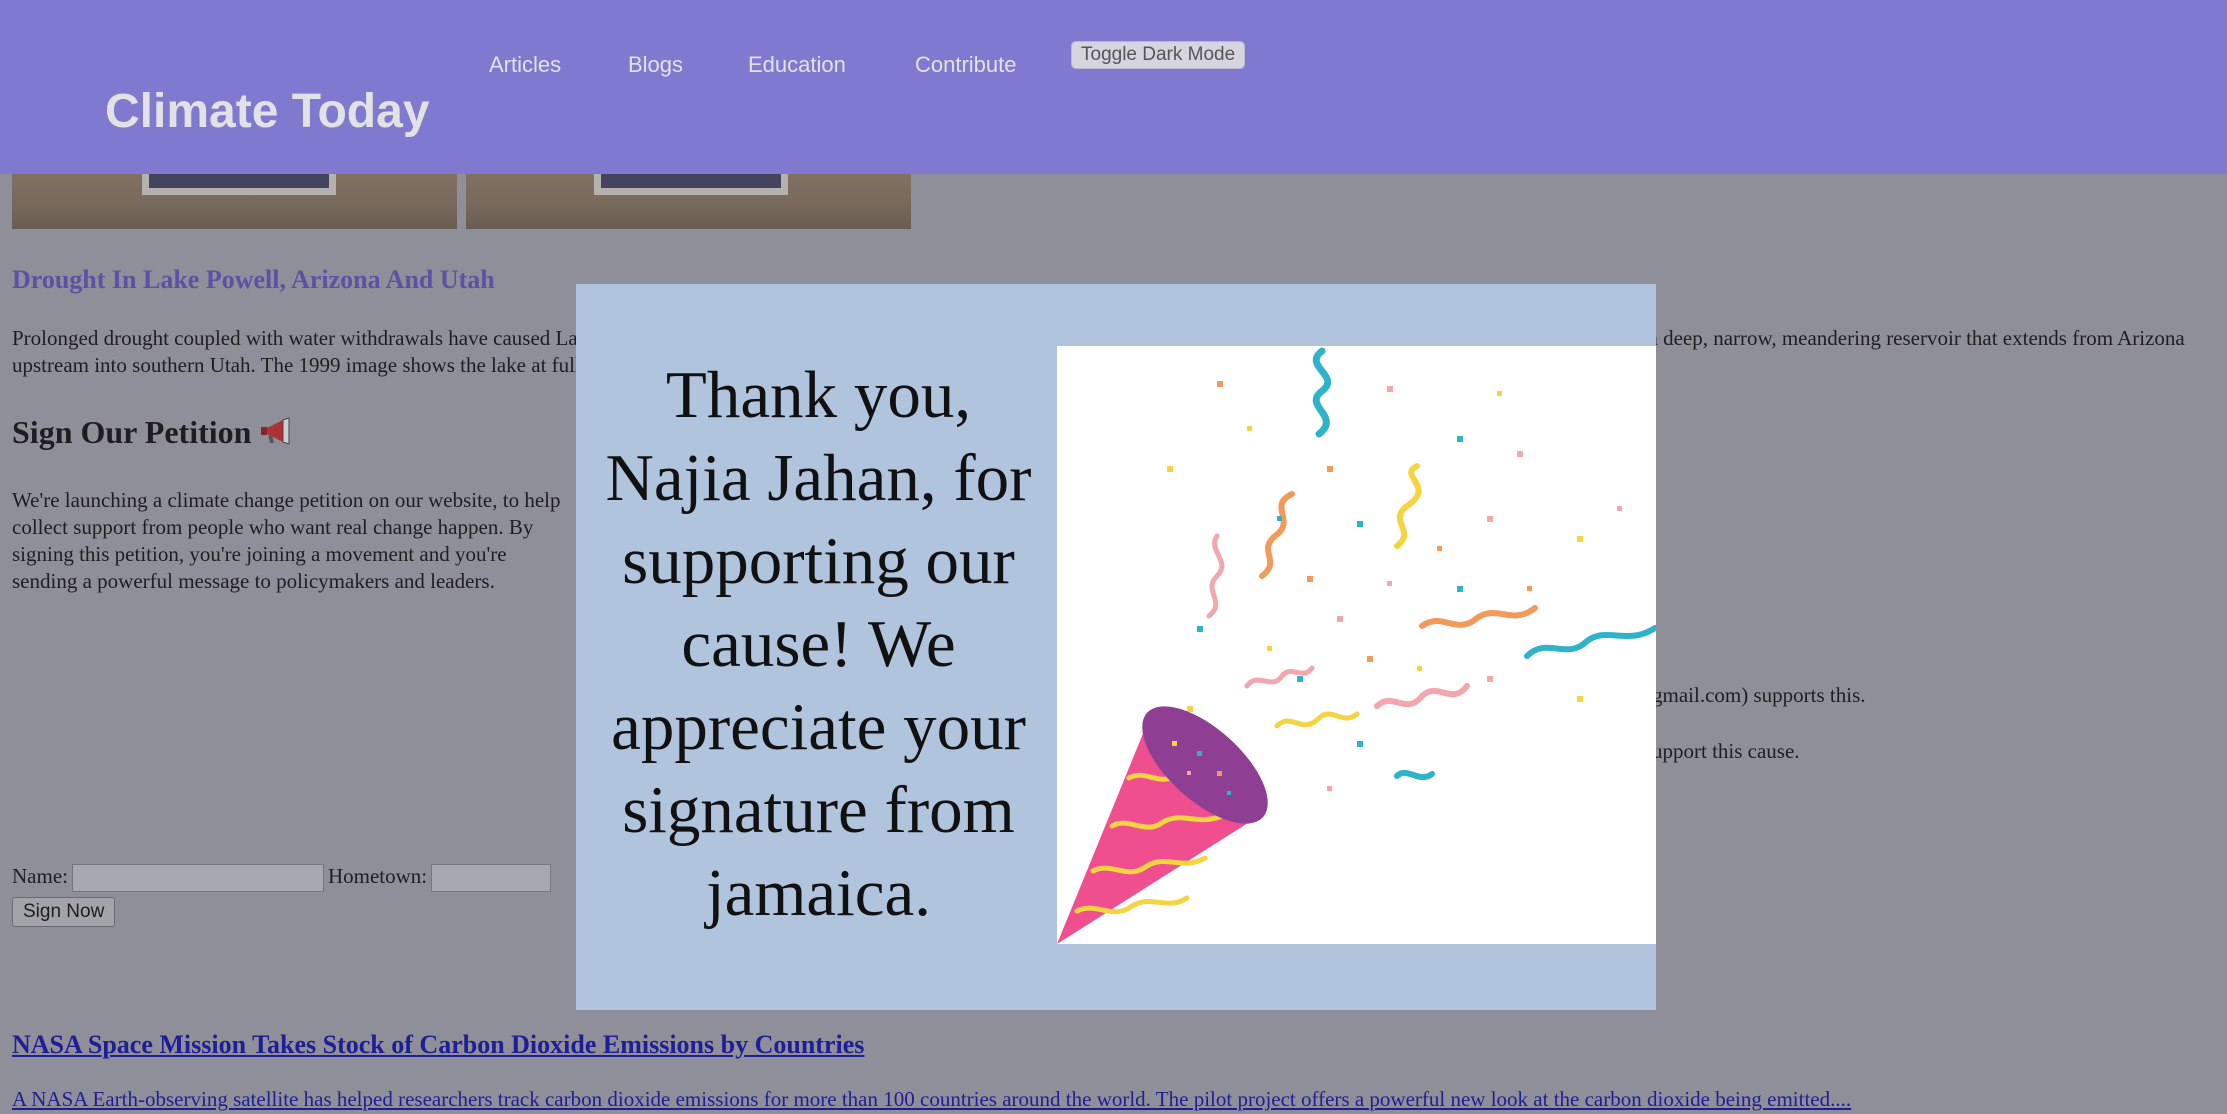 This screenshot has height=1114, width=2227. I want to click on lake-powell-1999-image, so click(234, 201).